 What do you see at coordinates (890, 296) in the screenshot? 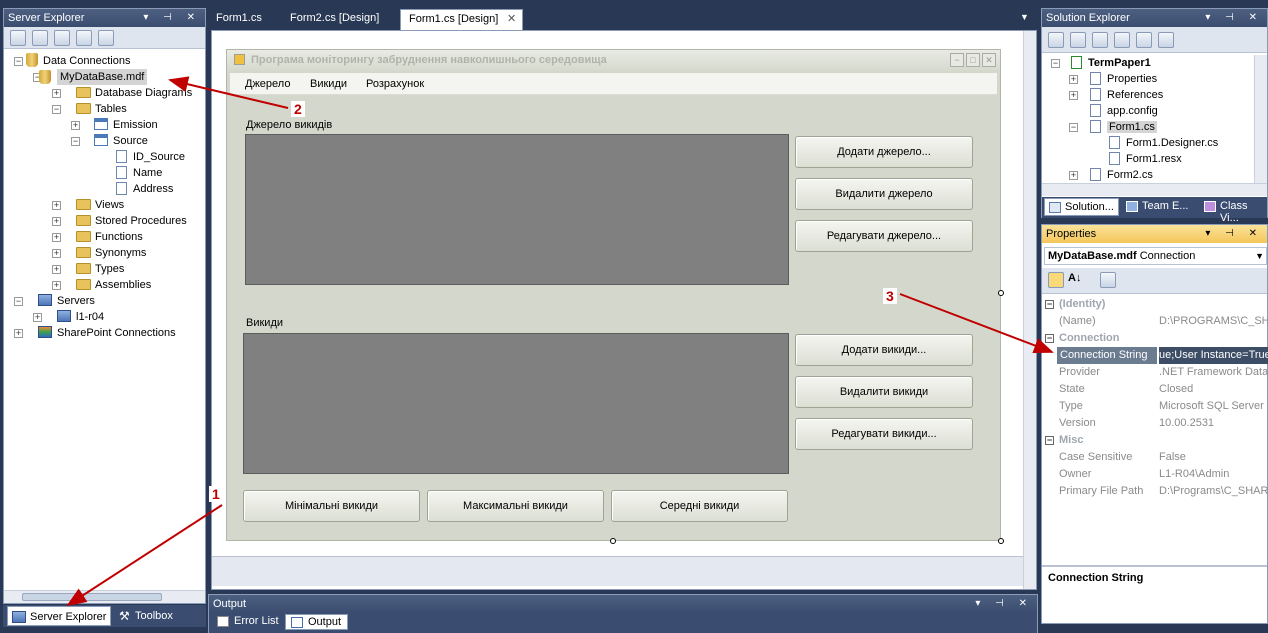
I see `annotation-label-3: 3` at bounding box center [890, 296].